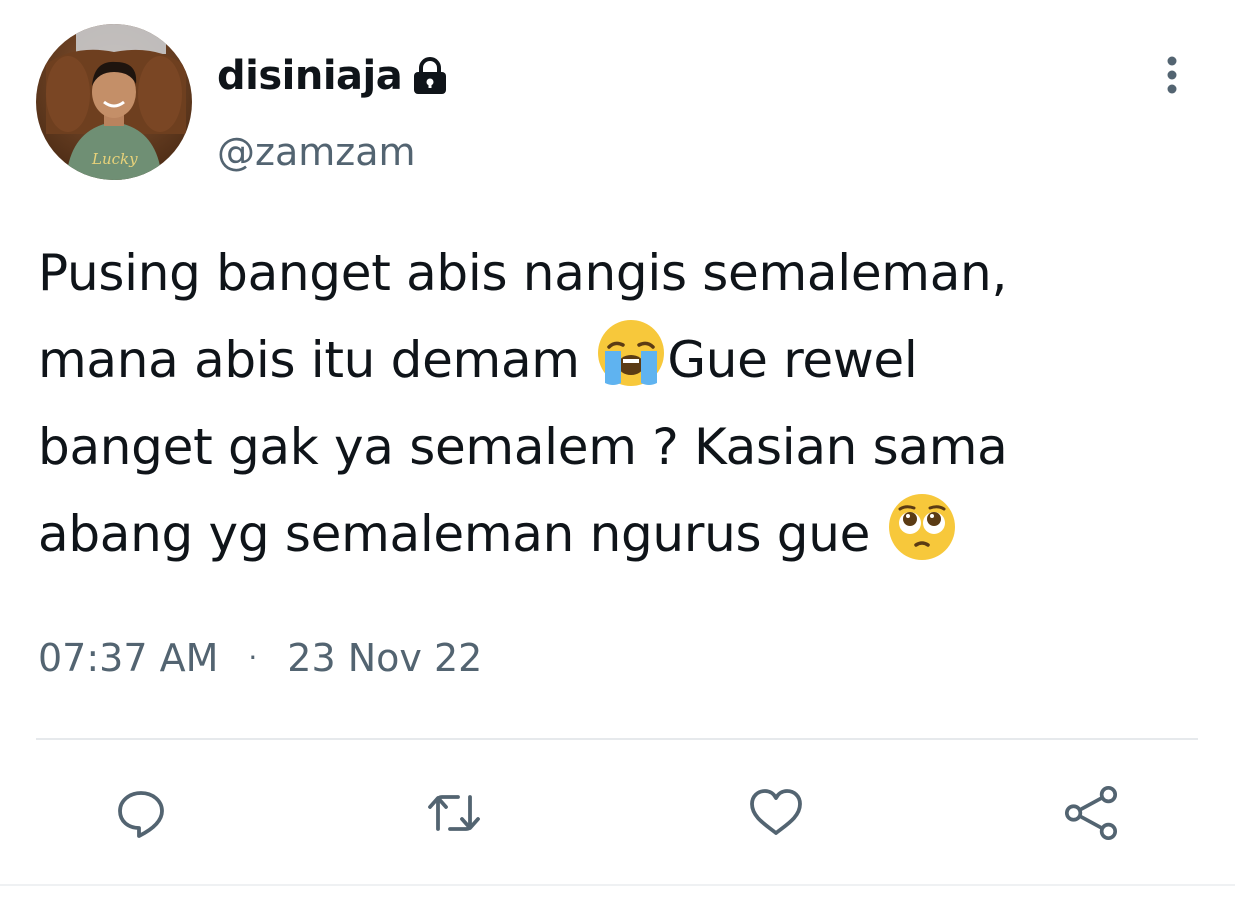  I want to click on tweet-date: 23 Nov 22, so click(385, 658).